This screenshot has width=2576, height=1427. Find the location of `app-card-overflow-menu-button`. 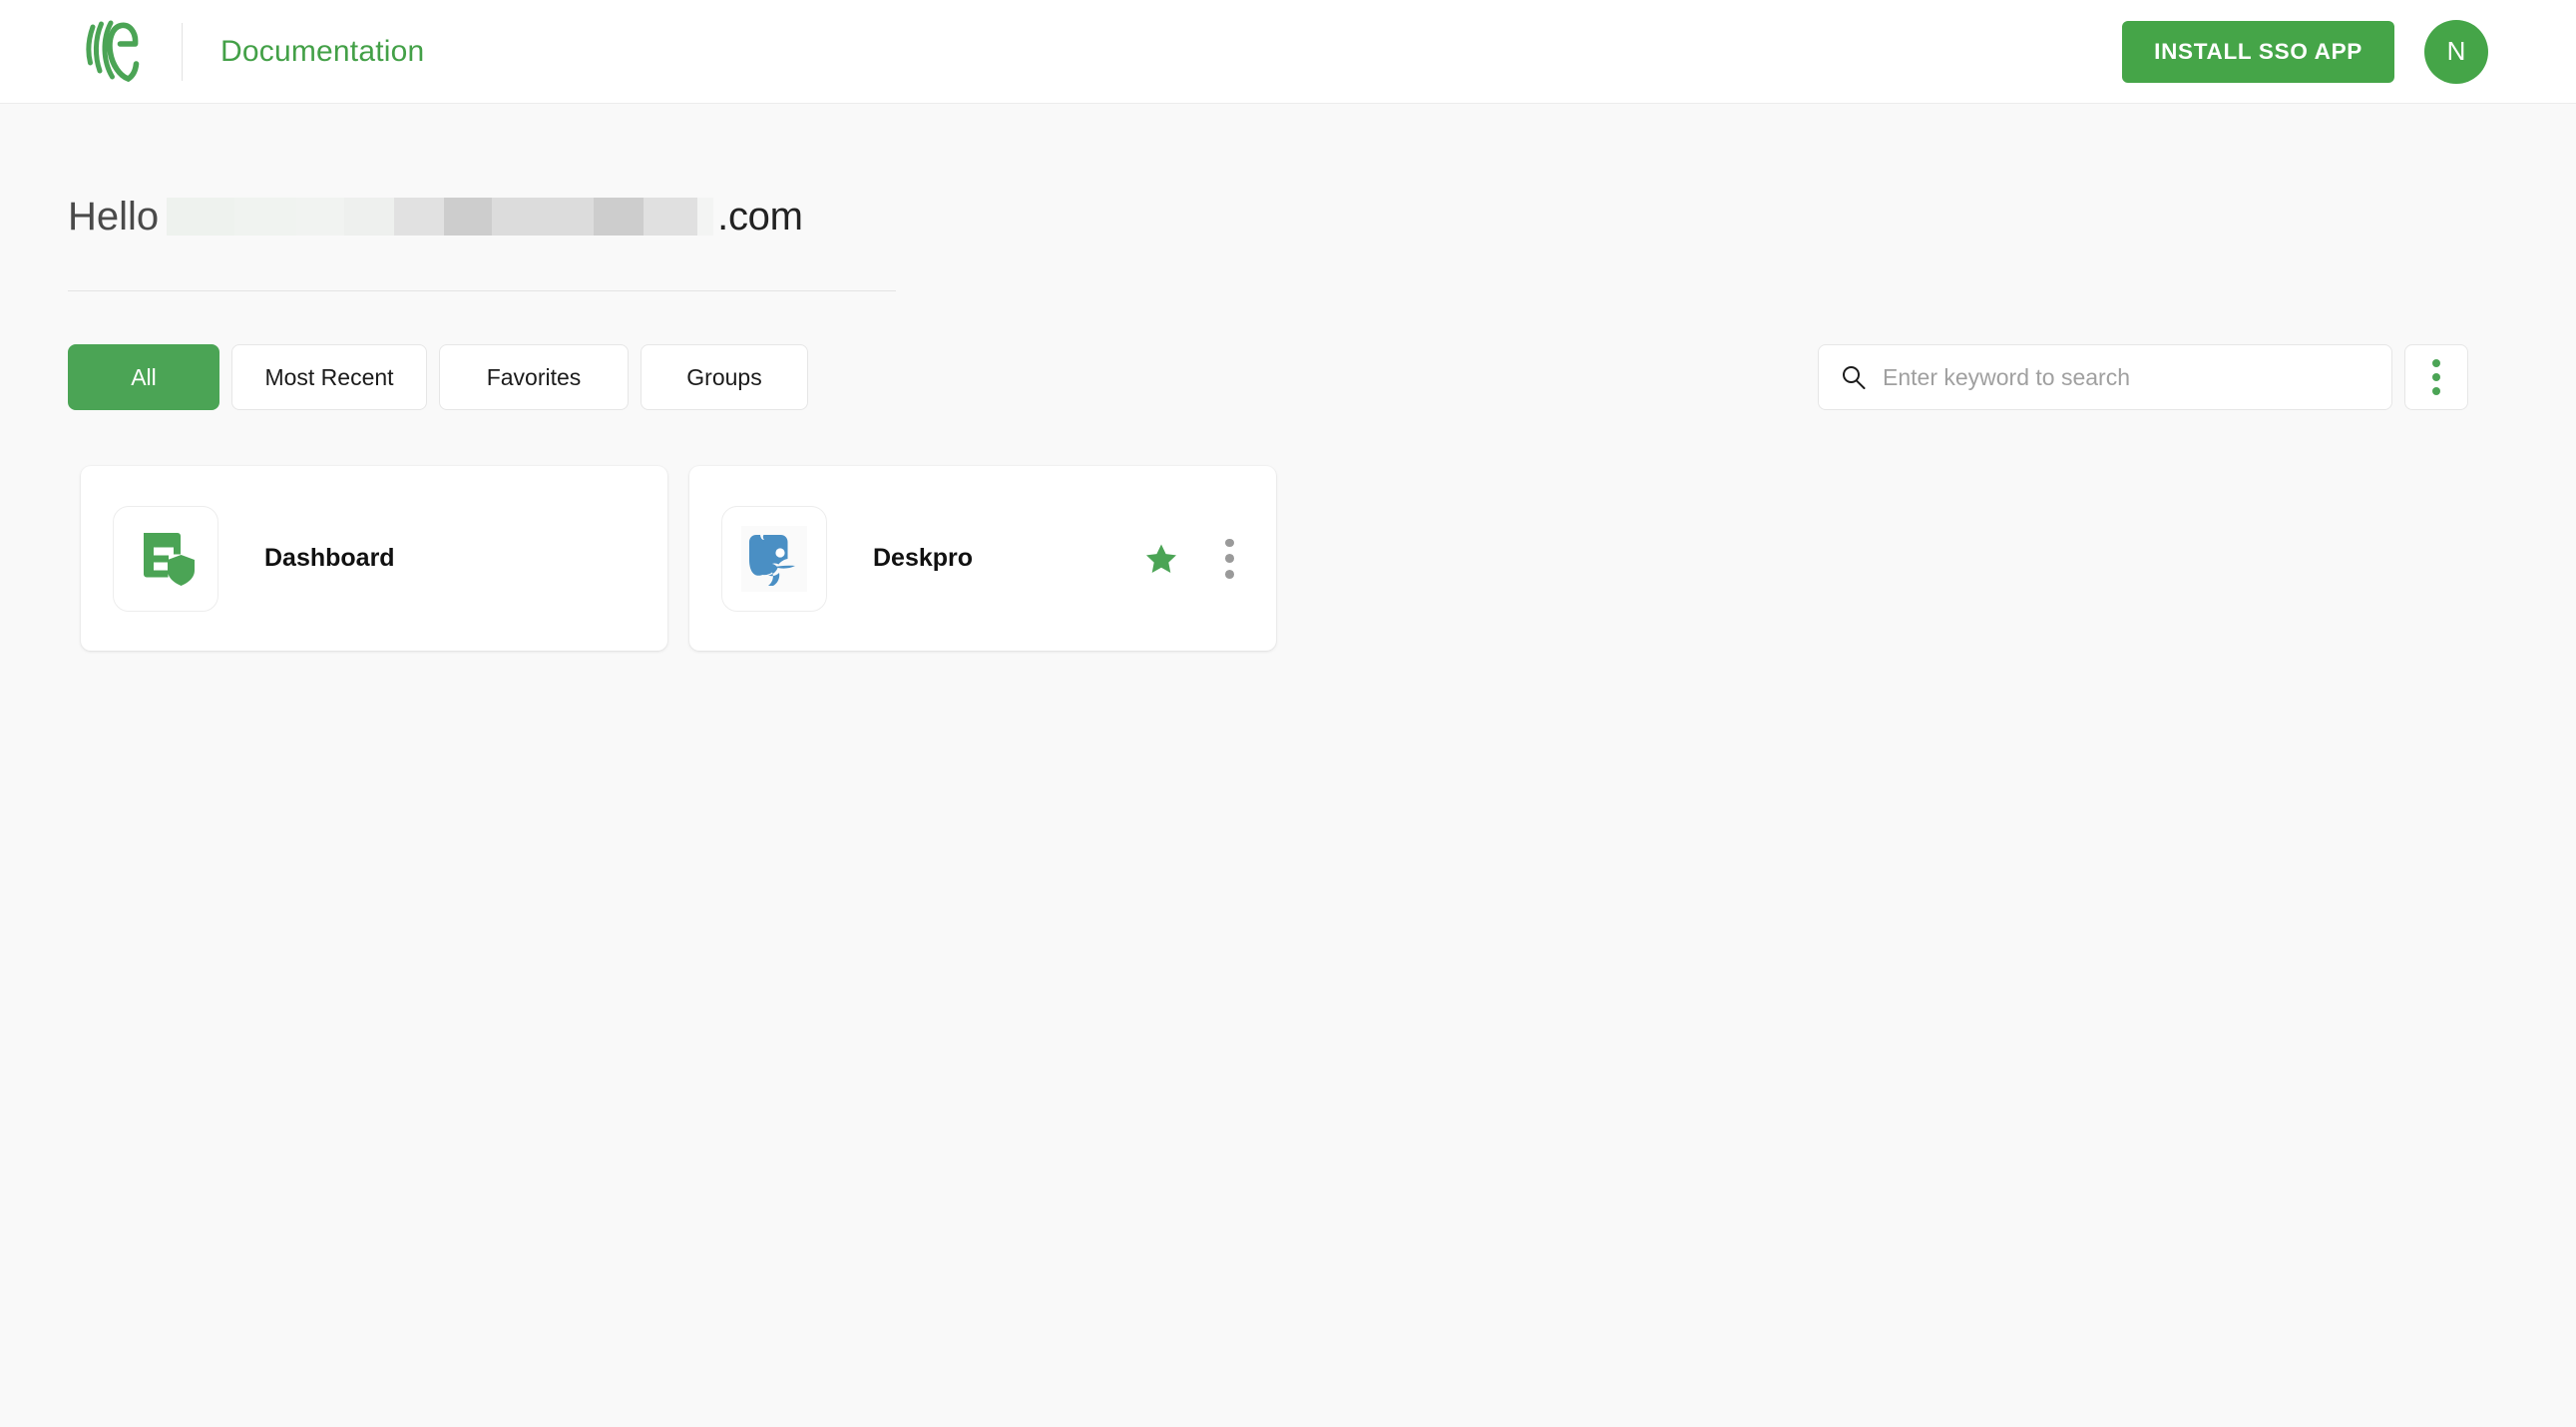

app-card-overflow-menu-button is located at coordinates (1229, 559).